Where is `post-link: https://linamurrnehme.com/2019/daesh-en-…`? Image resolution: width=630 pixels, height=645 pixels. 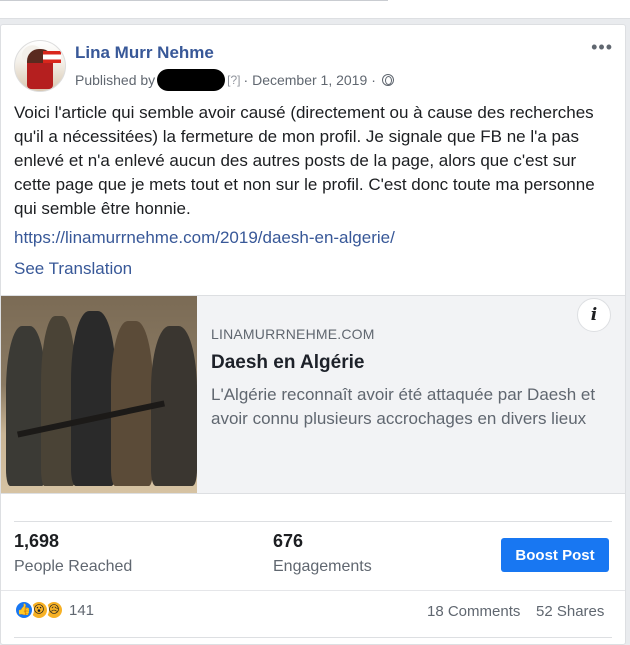 post-link: https://linamurrnehme.com/2019/daesh-en-… is located at coordinates (204, 238).